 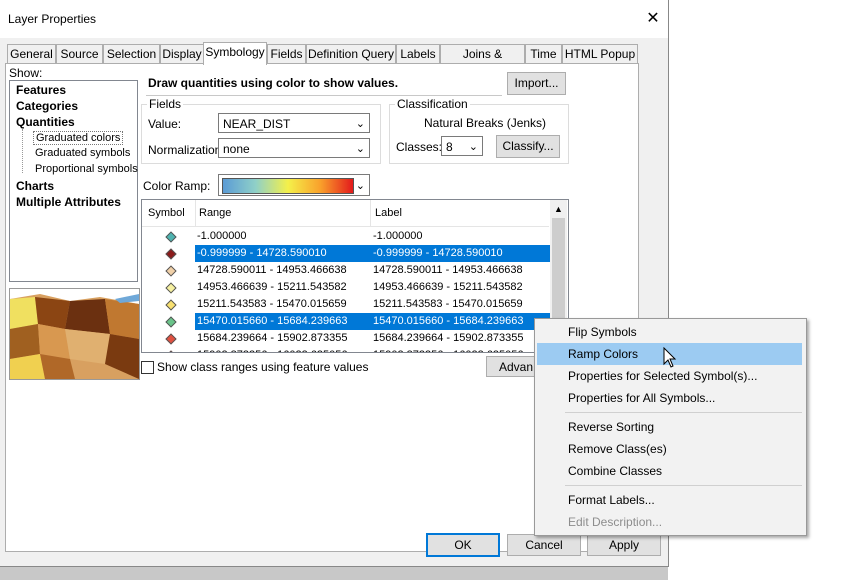 What do you see at coordinates (543, 54) in the screenshot?
I see `tab-time: Time` at bounding box center [543, 54].